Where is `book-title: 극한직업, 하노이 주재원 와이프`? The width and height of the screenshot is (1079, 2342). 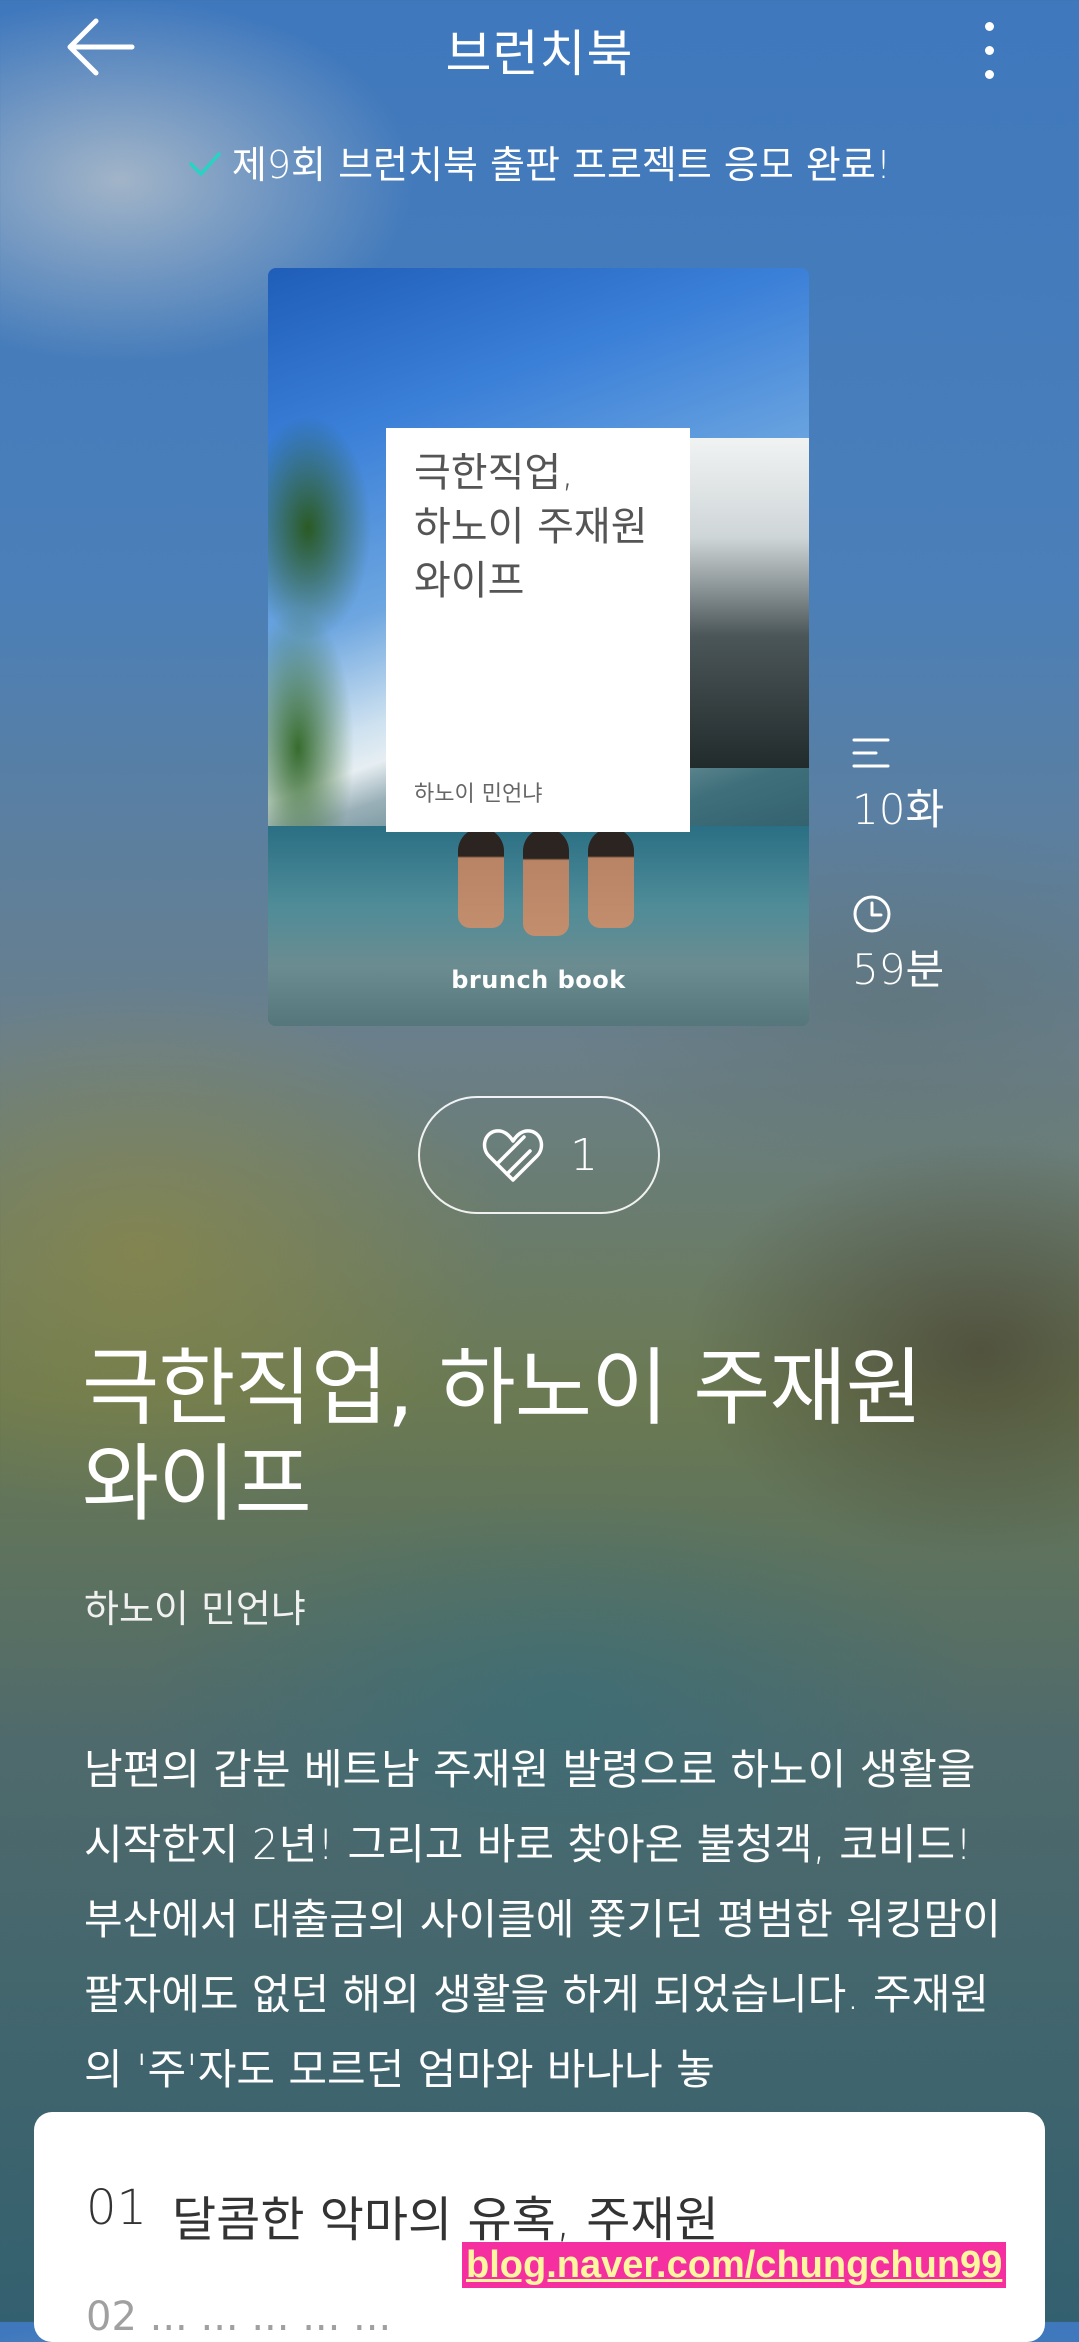
book-title: 극한직업, 하노이 주재원 와이프 is located at coordinates (502, 1436).